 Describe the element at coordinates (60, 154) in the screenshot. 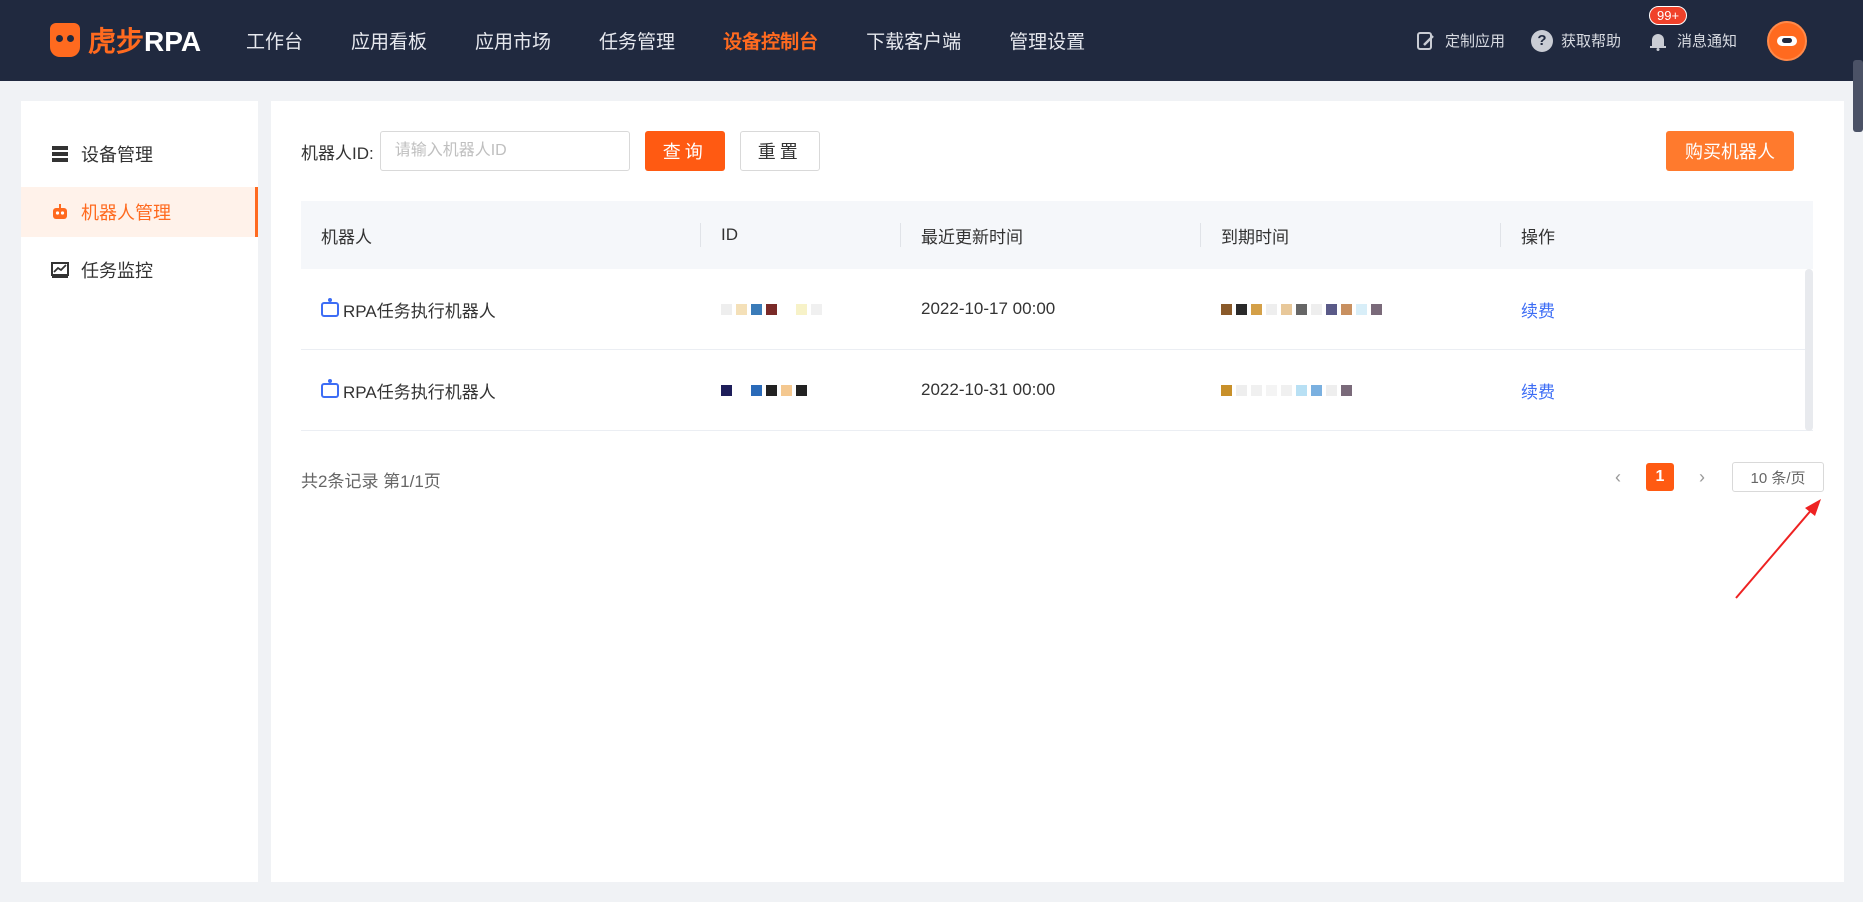

I see `server-icon` at that location.